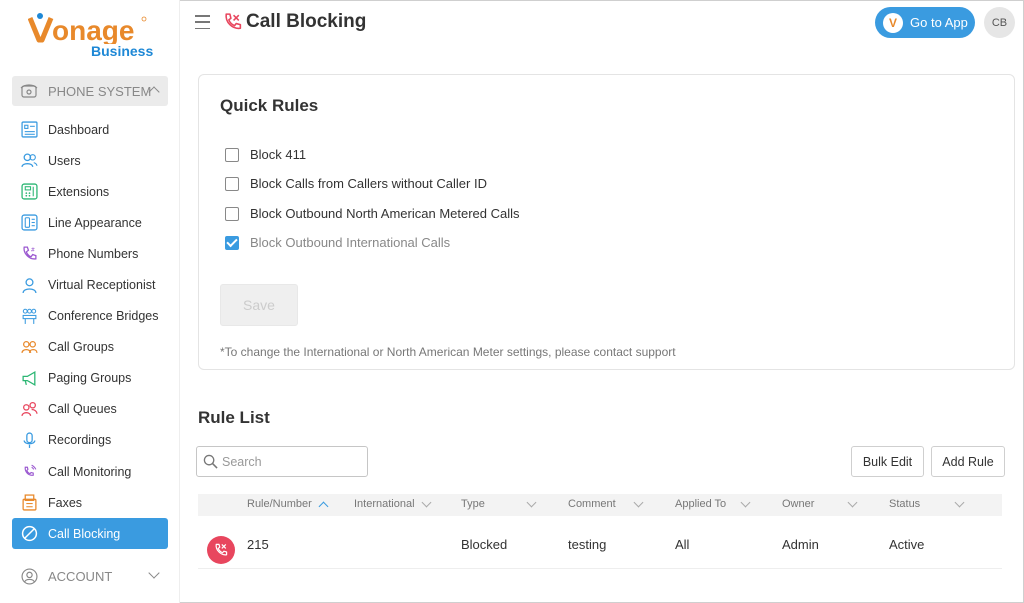  Describe the element at coordinates (258, 544) in the screenshot. I see `cell-rule-number: 215` at that location.